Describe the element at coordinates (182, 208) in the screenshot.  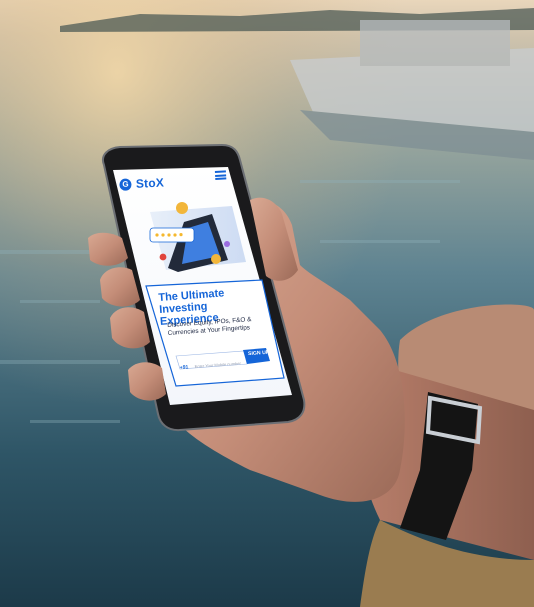
I see `coin-icon` at that location.